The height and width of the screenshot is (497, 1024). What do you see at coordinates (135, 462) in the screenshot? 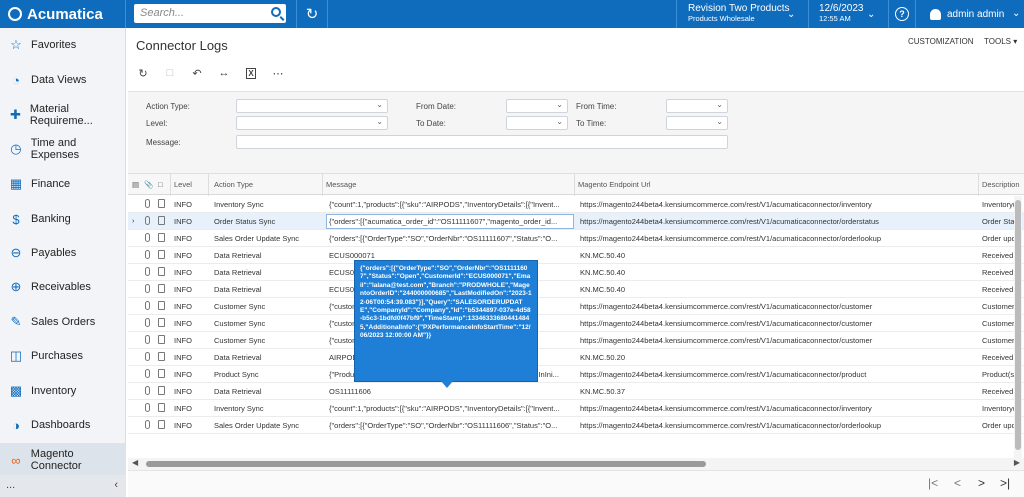
I see `scroll-left-icon: ◀` at bounding box center [135, 462].